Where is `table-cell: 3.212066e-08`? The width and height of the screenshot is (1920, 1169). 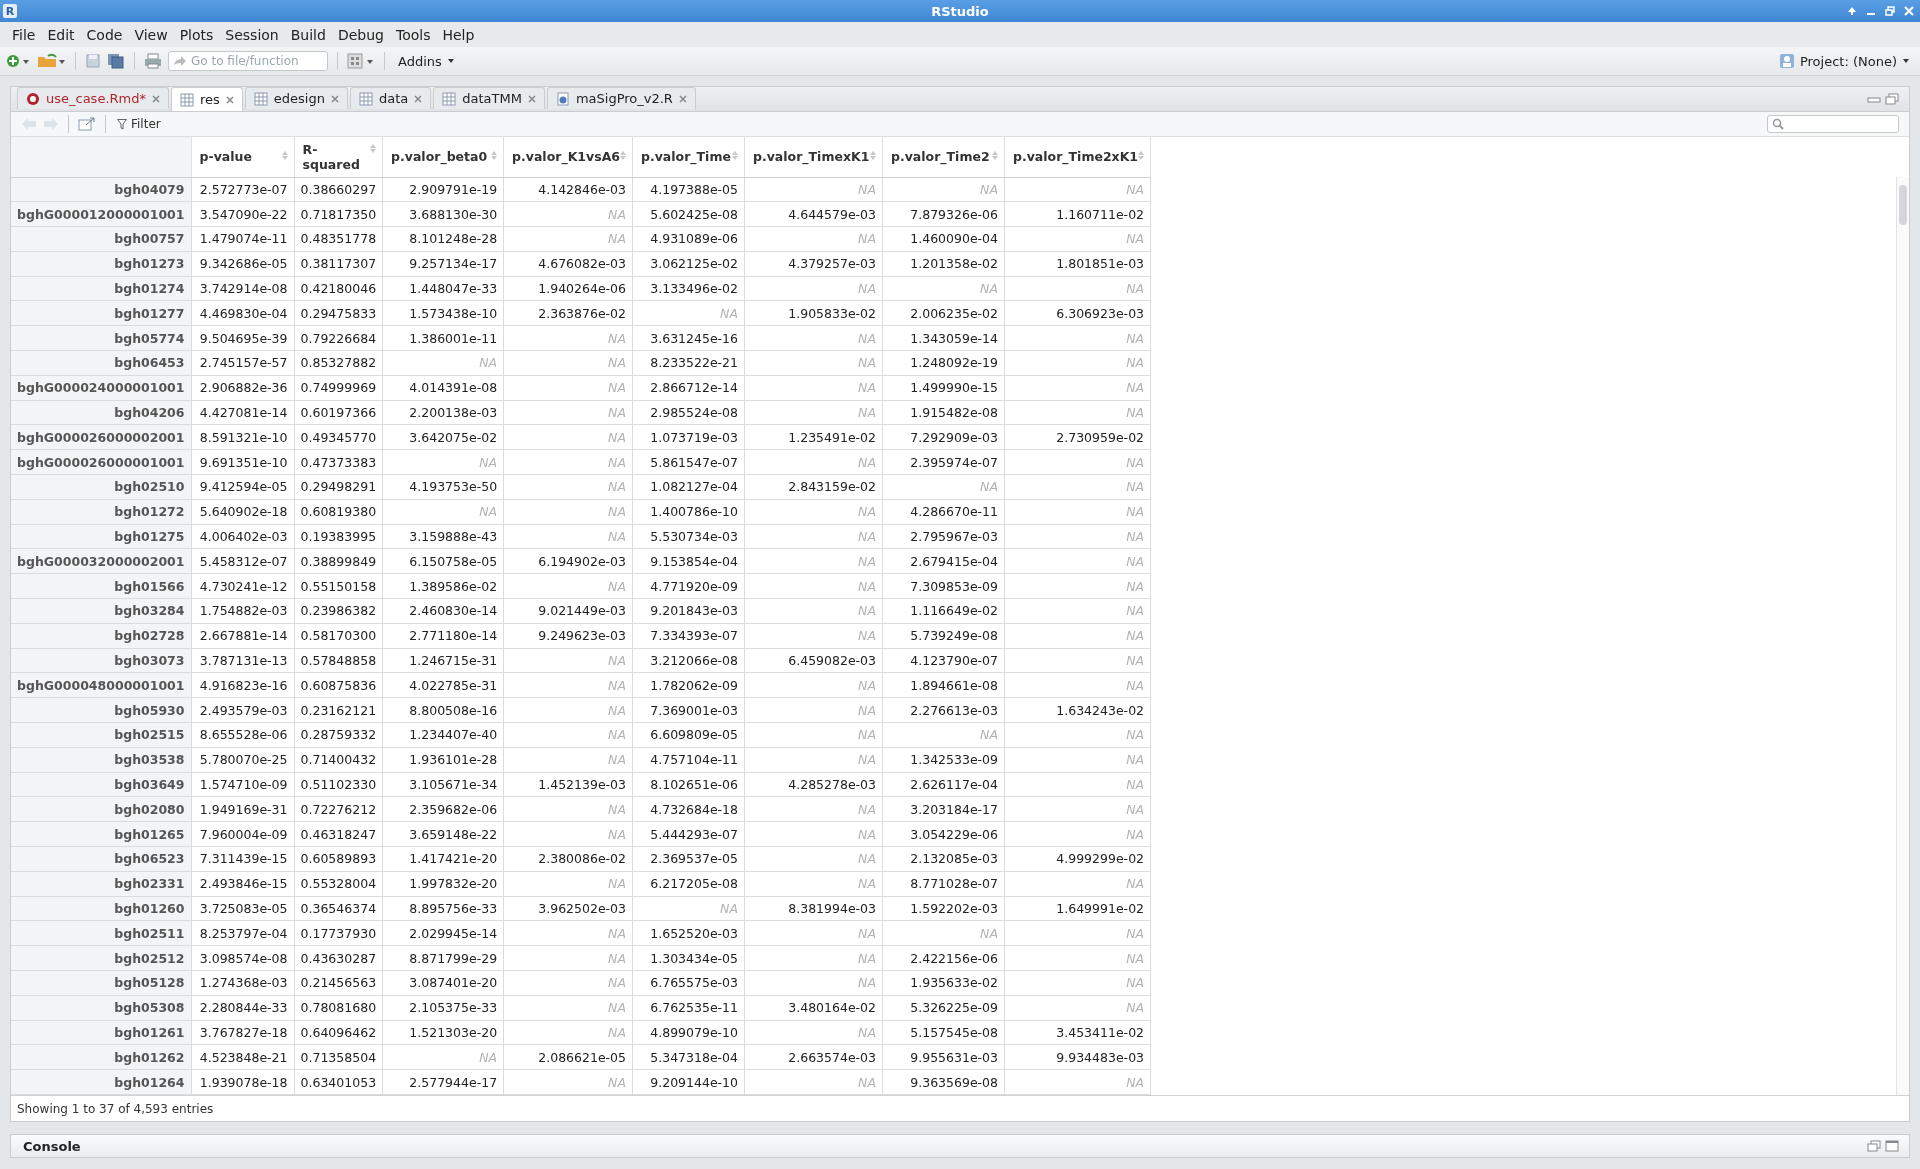 table-cell: 3.212066e-08 is located at coordinates (688, 660).